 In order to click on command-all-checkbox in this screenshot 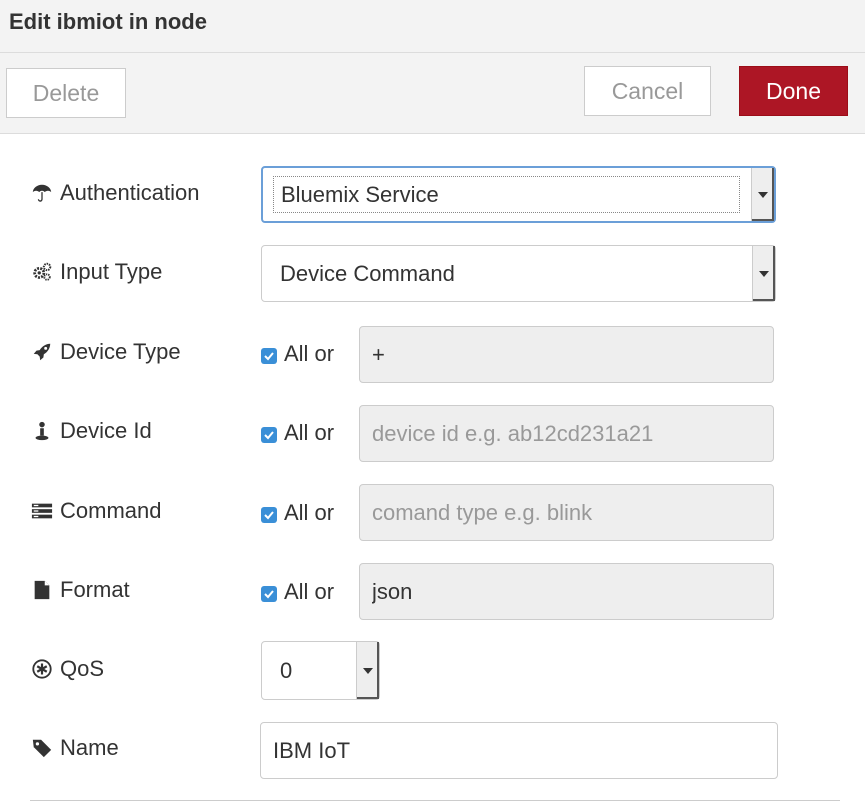, I will do `click(269, 515)`.